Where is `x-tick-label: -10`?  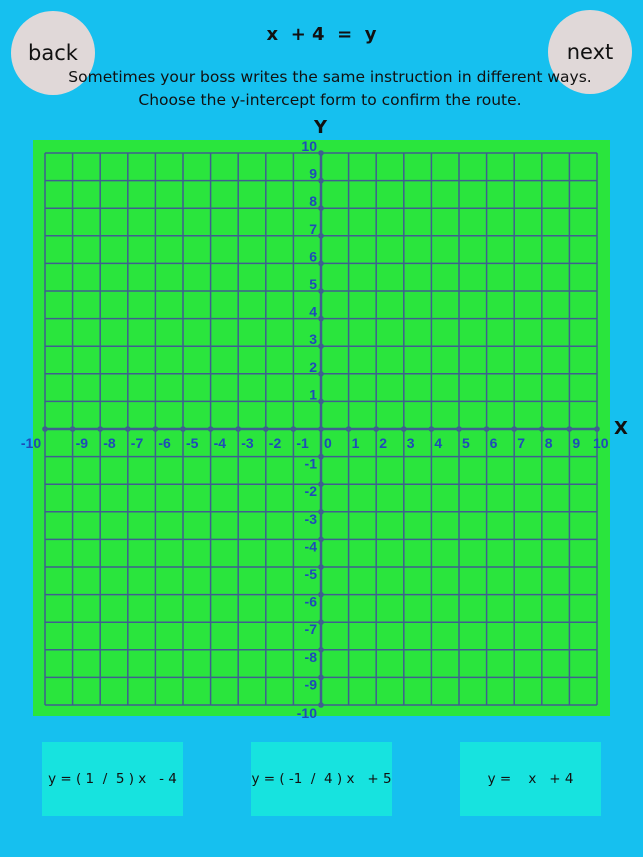 x-tick-label: -10 is located at coordinates (31, 443).